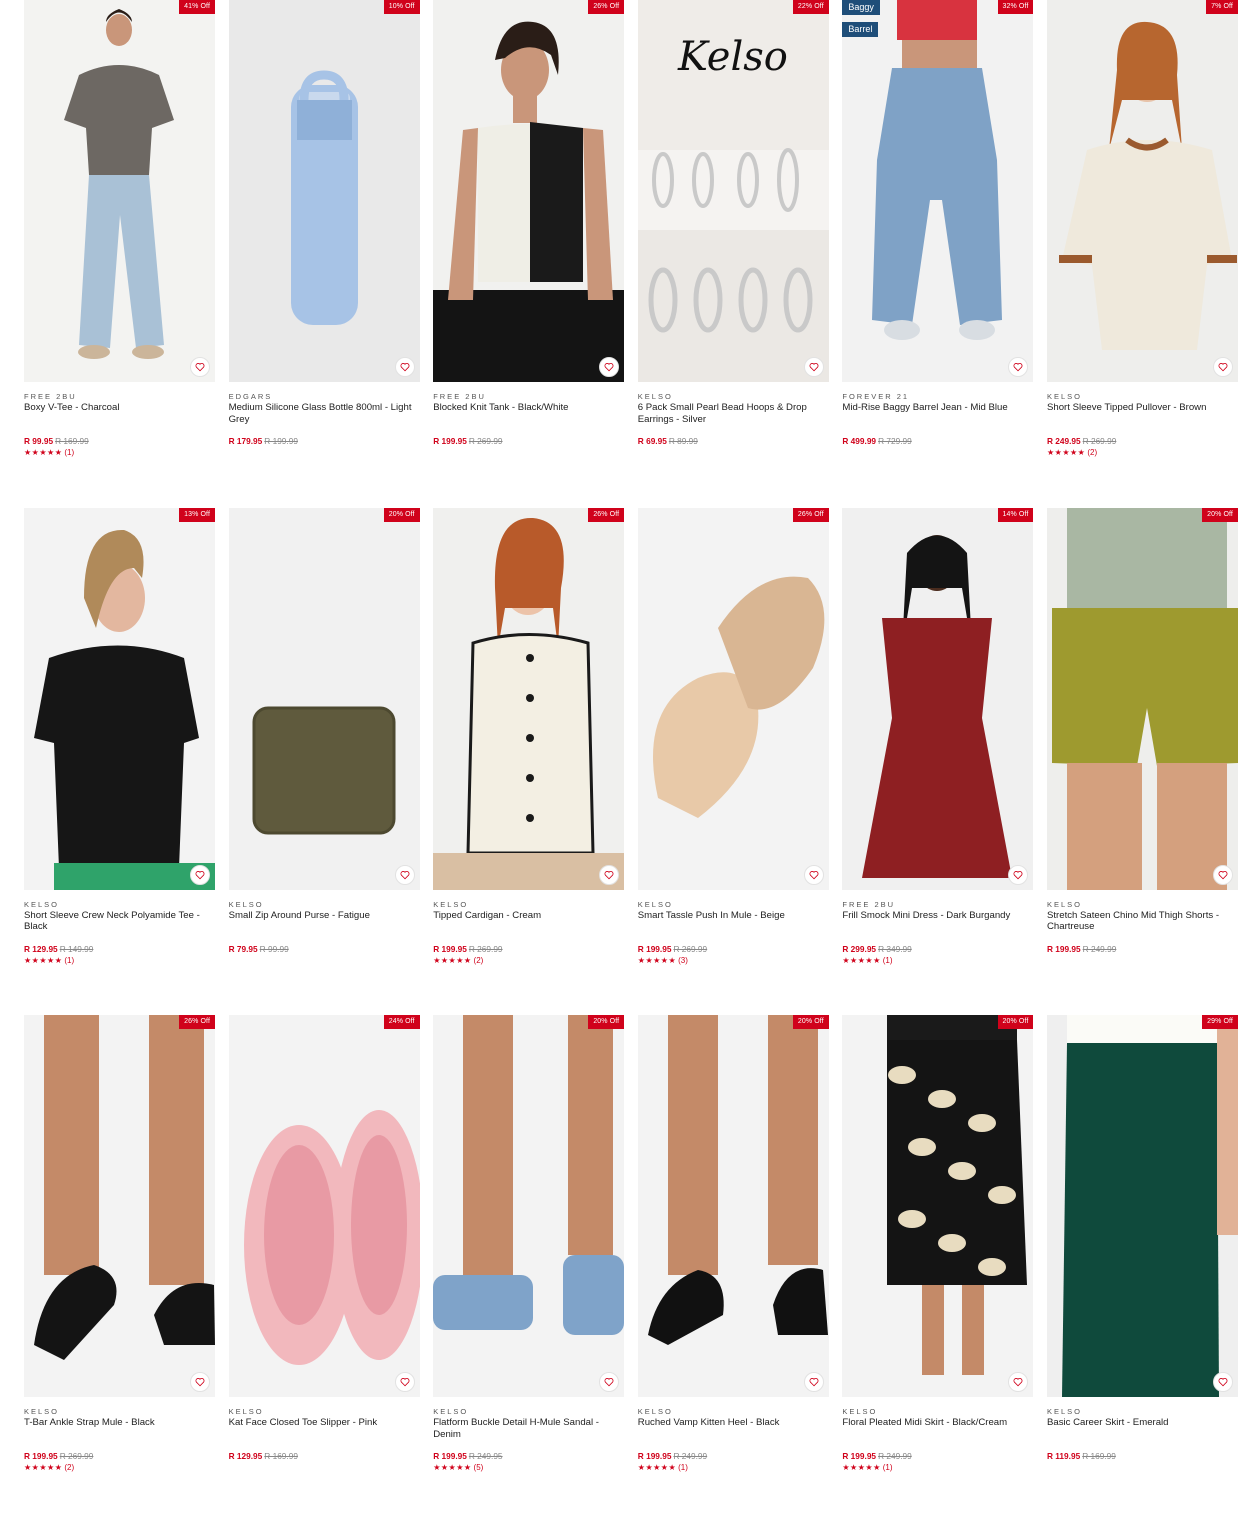 The width and height of the screenshot is (1250, 1523). I want to click on product-title: Basic Career Skirt - Emerald, so click(1142, 1428).